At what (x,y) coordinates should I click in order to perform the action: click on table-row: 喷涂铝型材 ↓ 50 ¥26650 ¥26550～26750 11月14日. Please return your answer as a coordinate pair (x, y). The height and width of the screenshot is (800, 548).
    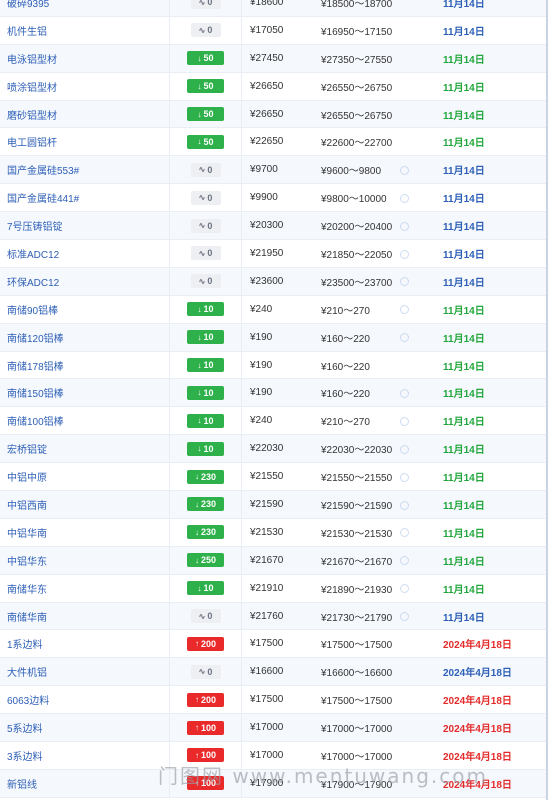
    Looking at the image, I should click on (273, 86).